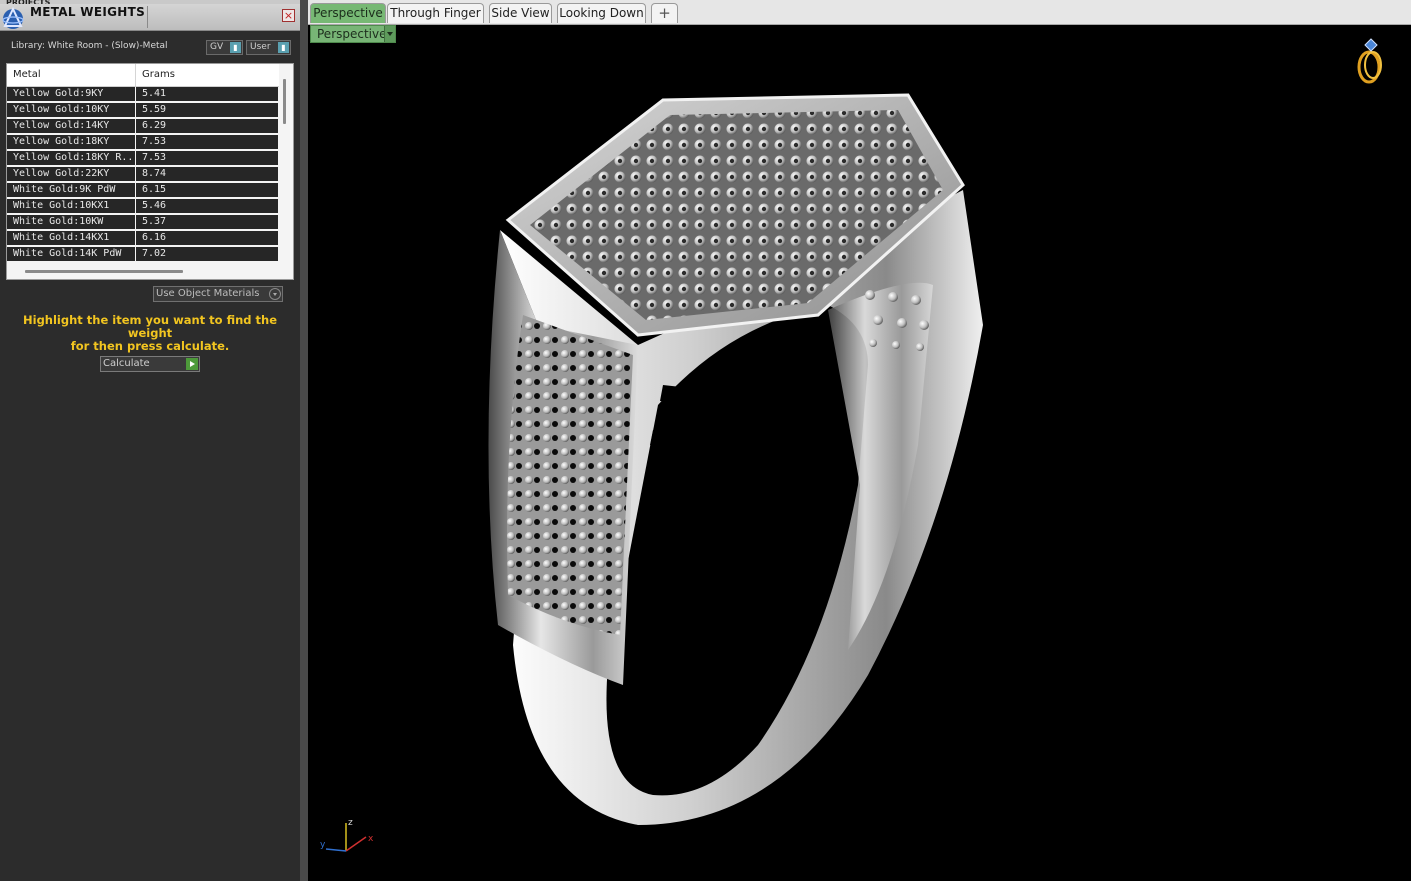  I want to click on table-row: Yellow Gold:14KY 6.29, so click(142, 126).